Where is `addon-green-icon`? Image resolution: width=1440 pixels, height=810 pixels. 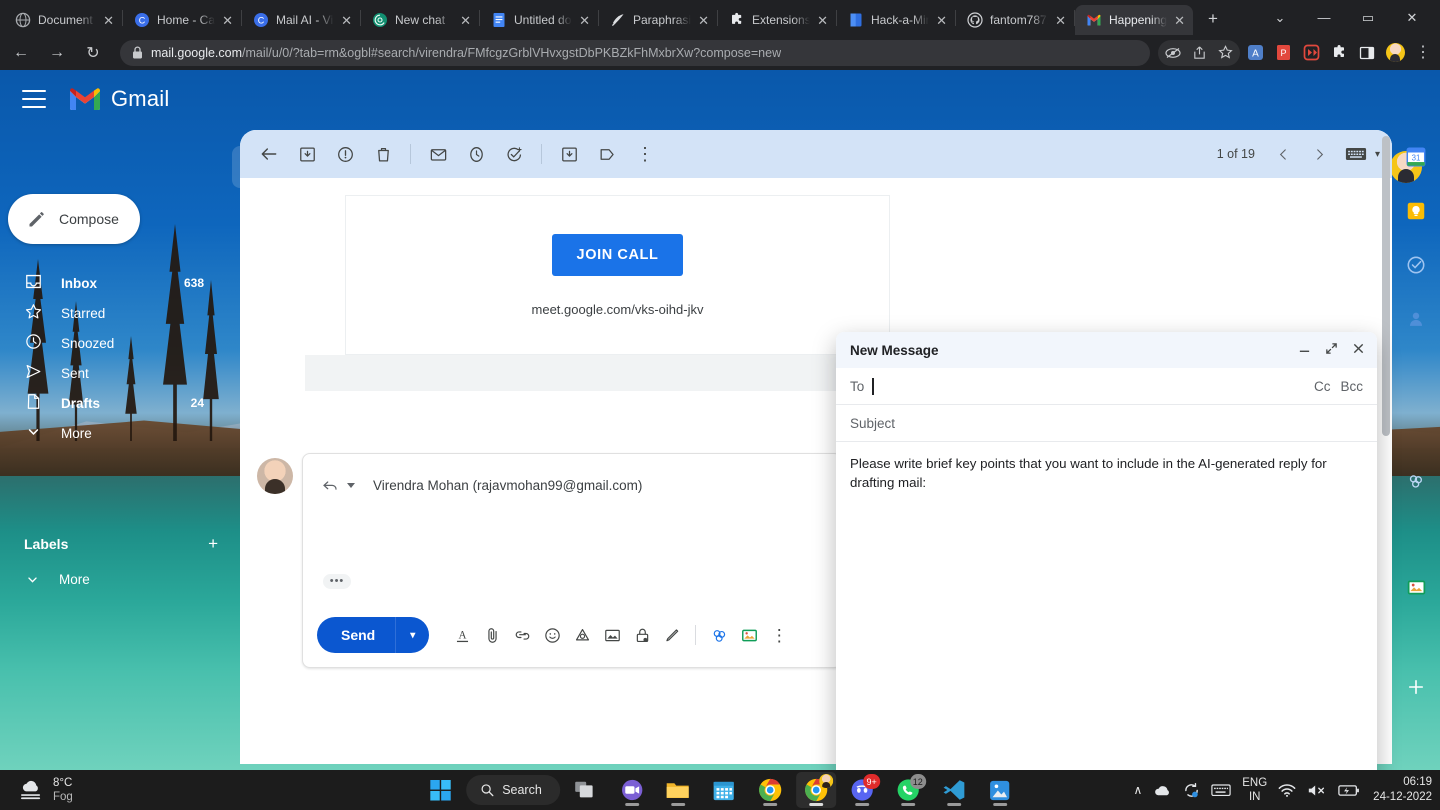
addon-green-icon is located at coordinates (749, 635).